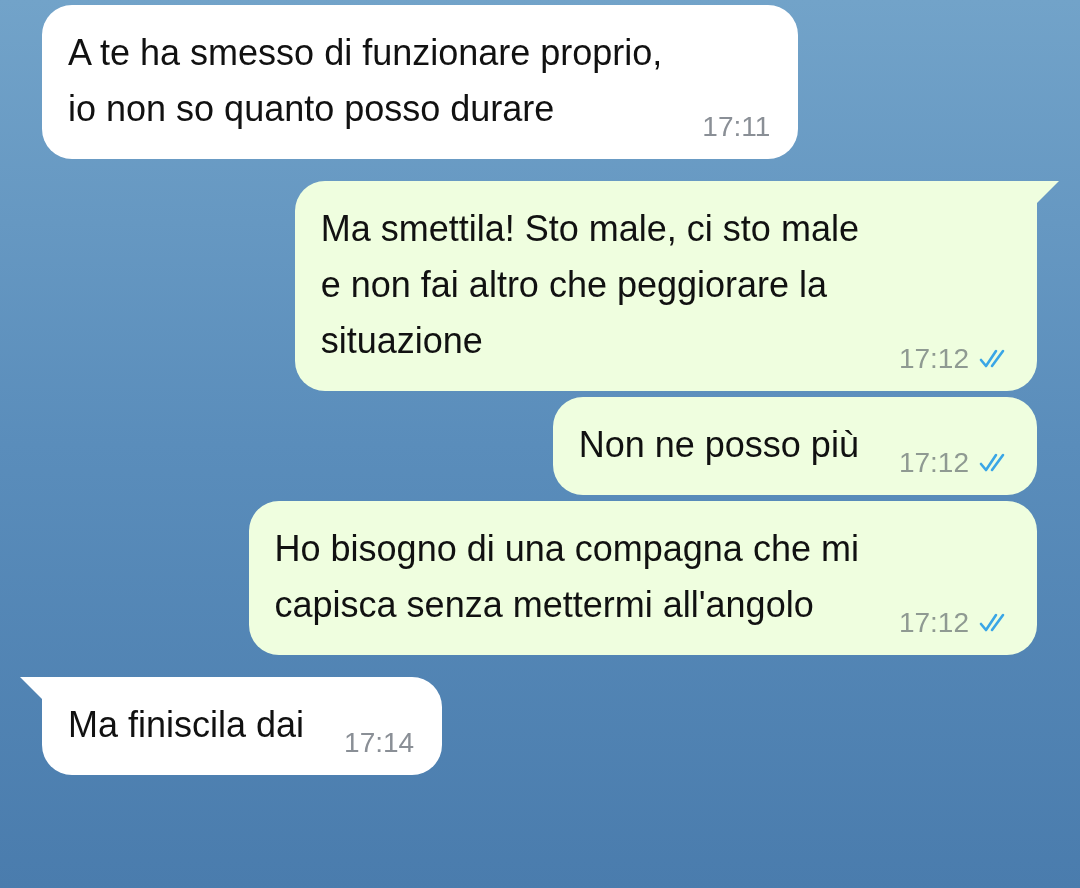 The width and height of the screenshot is (1080, 888). Describe the element at coordinates (736, 127) in the screenshot. I see `message-time: 17:11` at that location.